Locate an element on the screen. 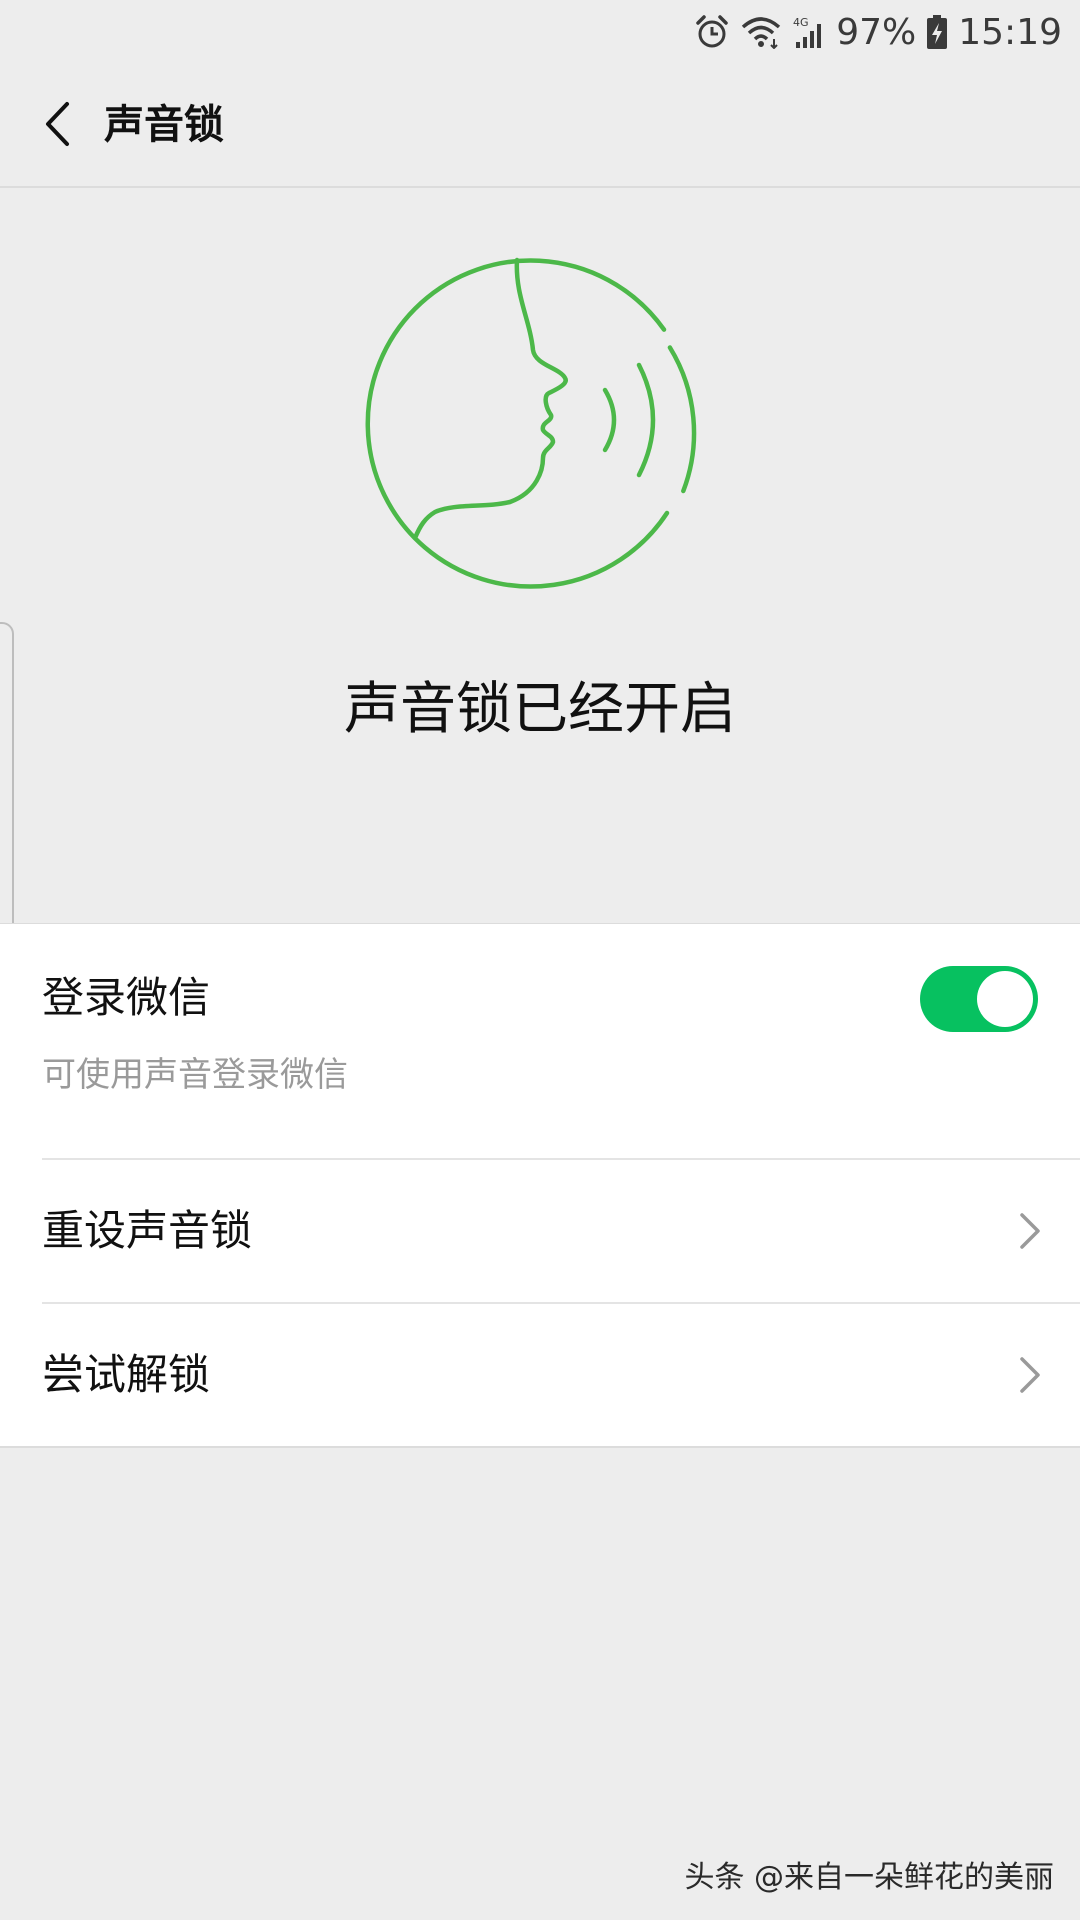 Image resolution: width=1080 pixels, height=1920 pixels. wifi-icon is located at coordinates (761, 32).